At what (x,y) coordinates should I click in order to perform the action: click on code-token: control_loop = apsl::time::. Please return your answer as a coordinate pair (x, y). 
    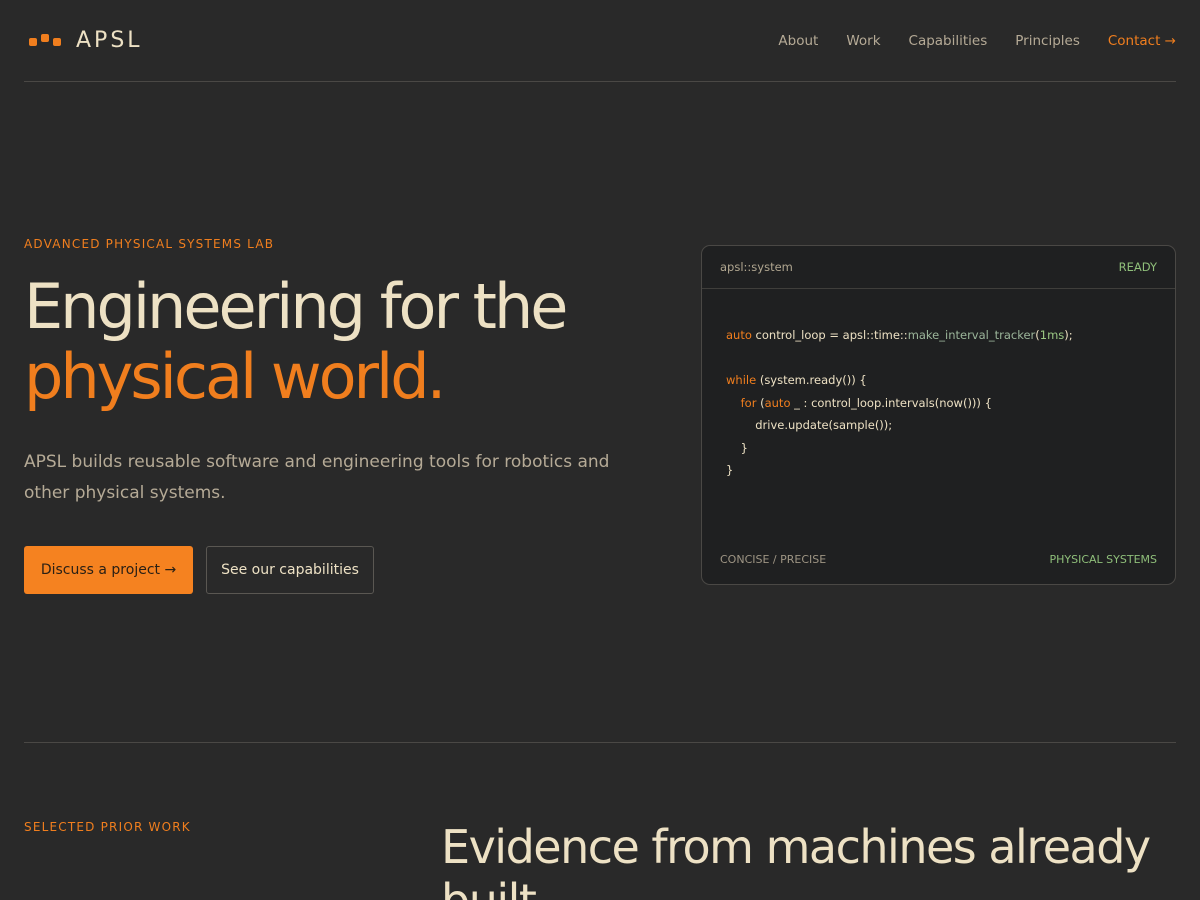
    Looking at the image, I should click on (829, 335).